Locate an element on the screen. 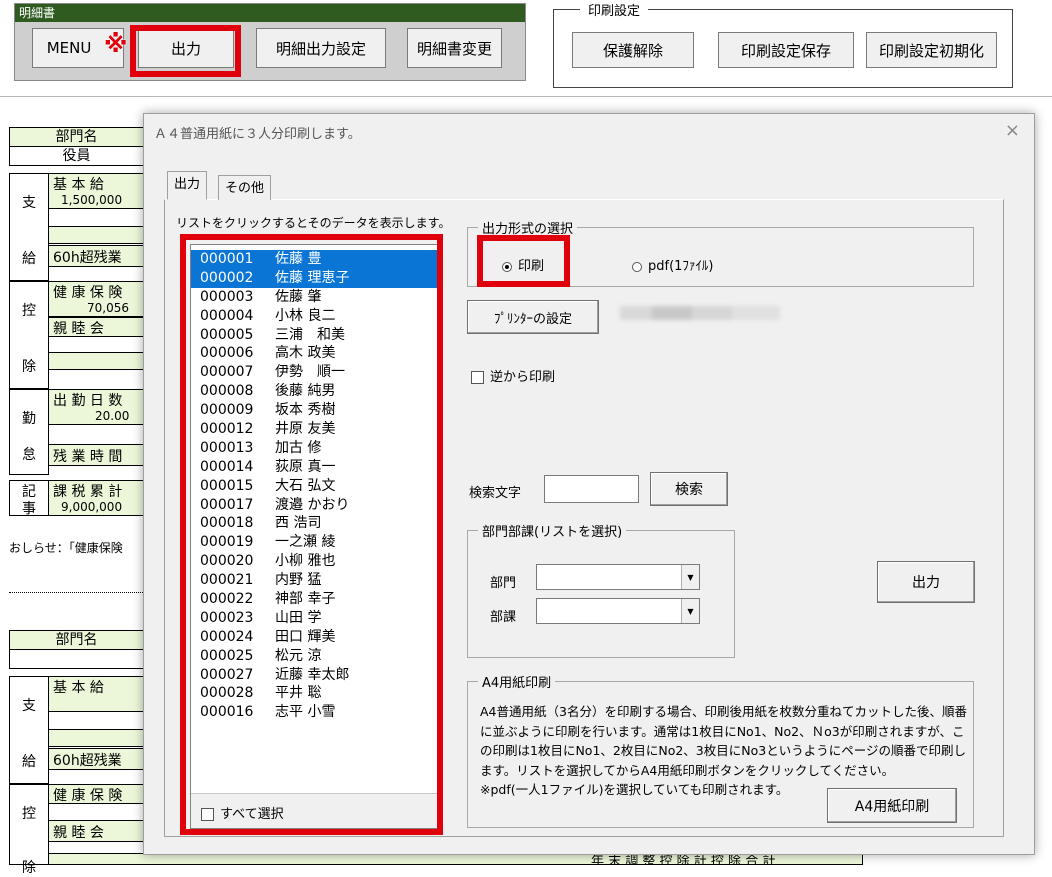  checkbox-icon is located at coordinates (477, 377).